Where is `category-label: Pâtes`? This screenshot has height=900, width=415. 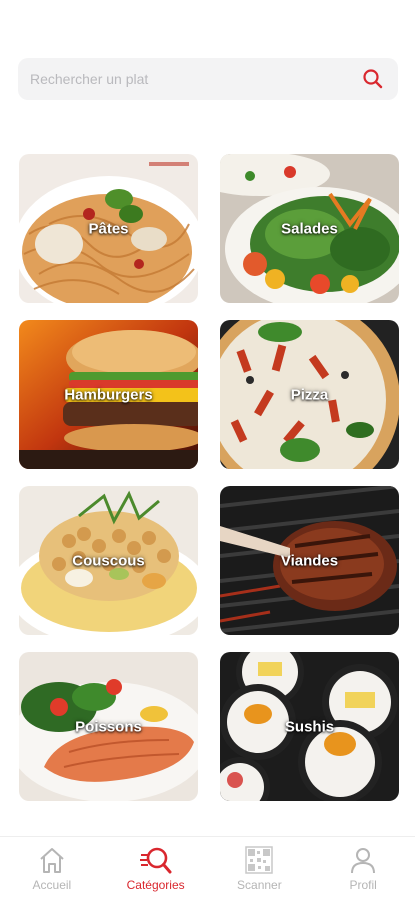
category-label: Pâtes is located at coordinates (108, 228).